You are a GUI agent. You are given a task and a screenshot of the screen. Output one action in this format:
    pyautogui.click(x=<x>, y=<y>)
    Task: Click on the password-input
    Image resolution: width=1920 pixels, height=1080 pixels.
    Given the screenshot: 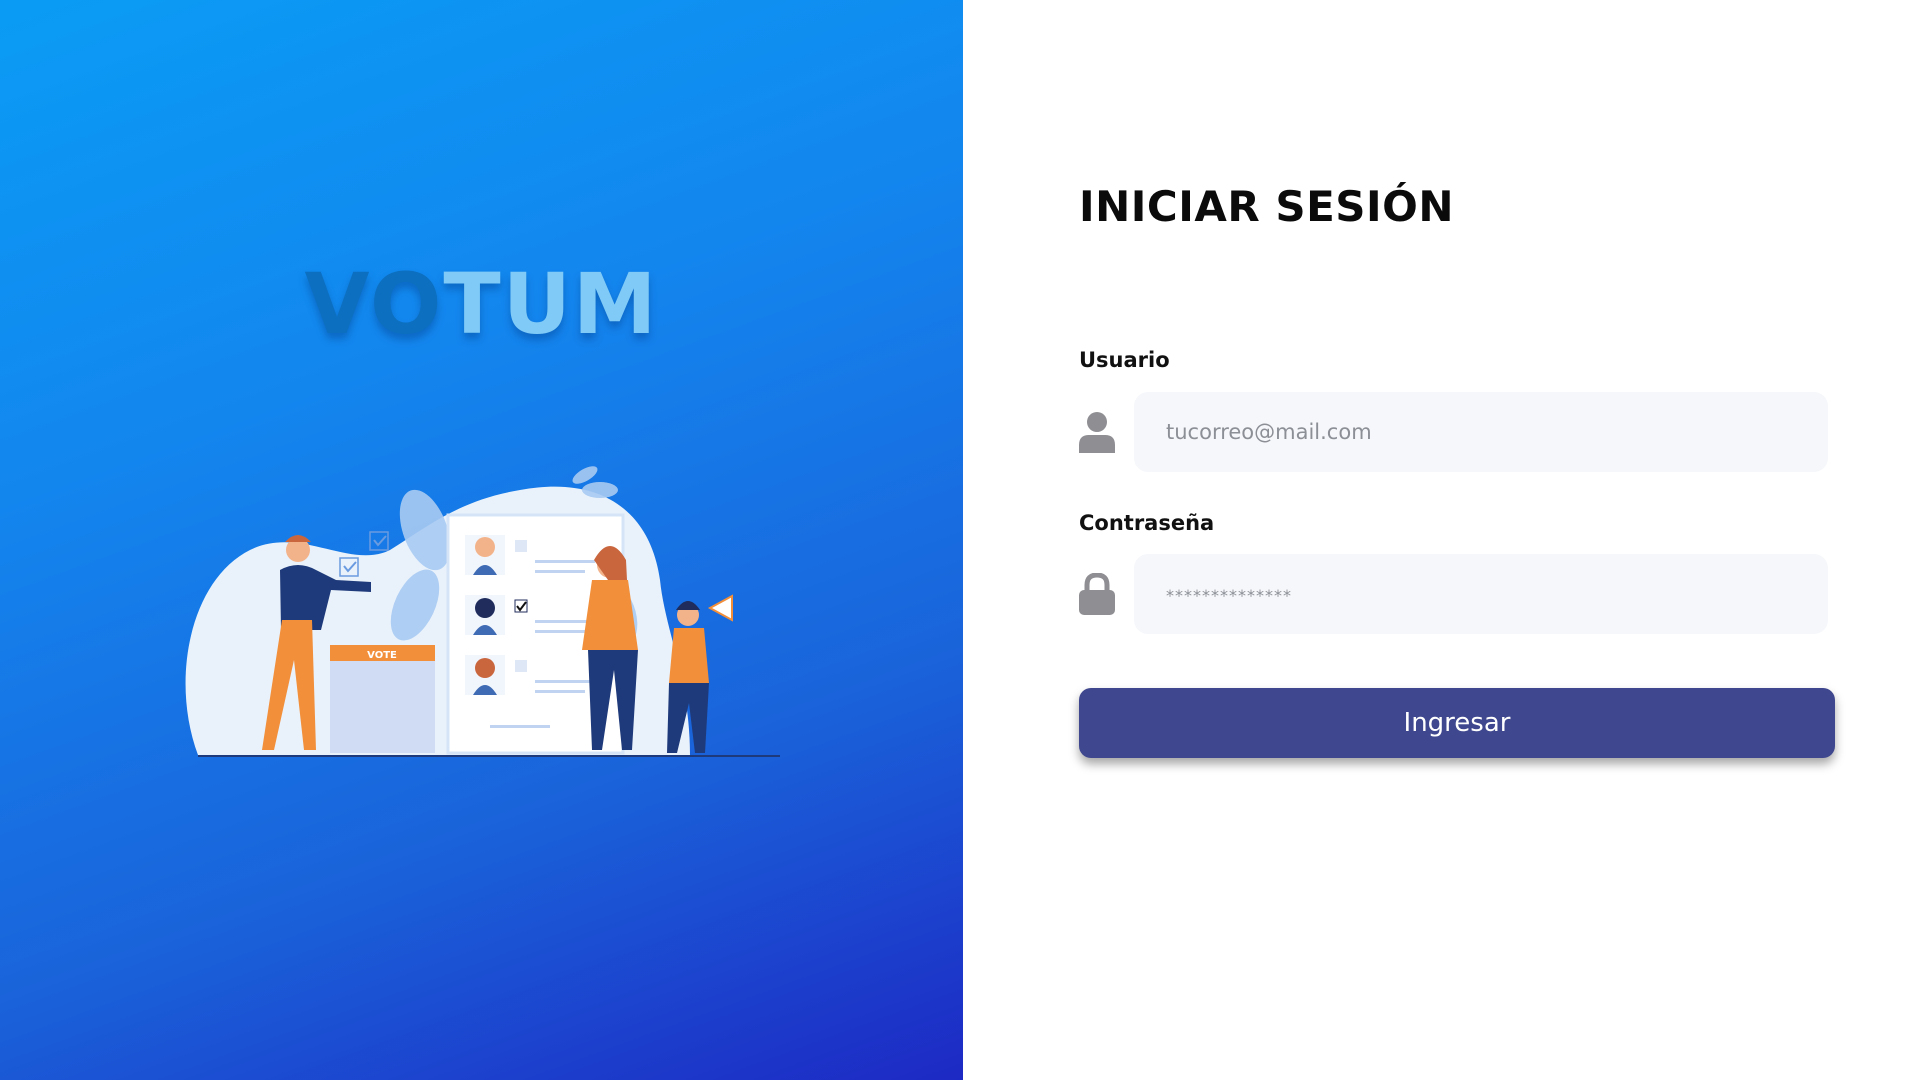 What is the action you would take?
    pyautogui.click(x=1481, y=594)
    